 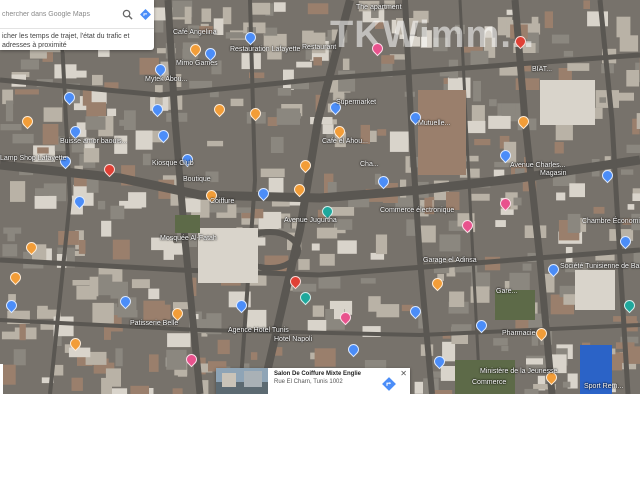 What do you see at coordinates (59, 14) in the screenshot?
I see `search-input: chercher dans Google Maps` at bounding box center [59, 14].